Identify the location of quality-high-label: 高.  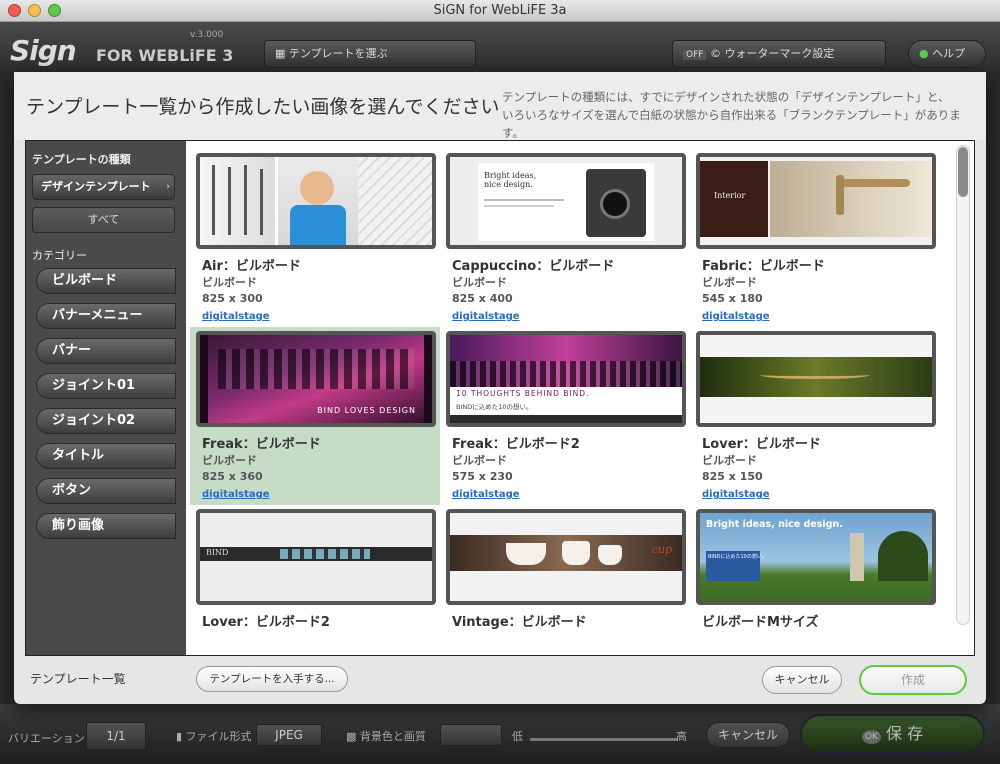
(681, 736).